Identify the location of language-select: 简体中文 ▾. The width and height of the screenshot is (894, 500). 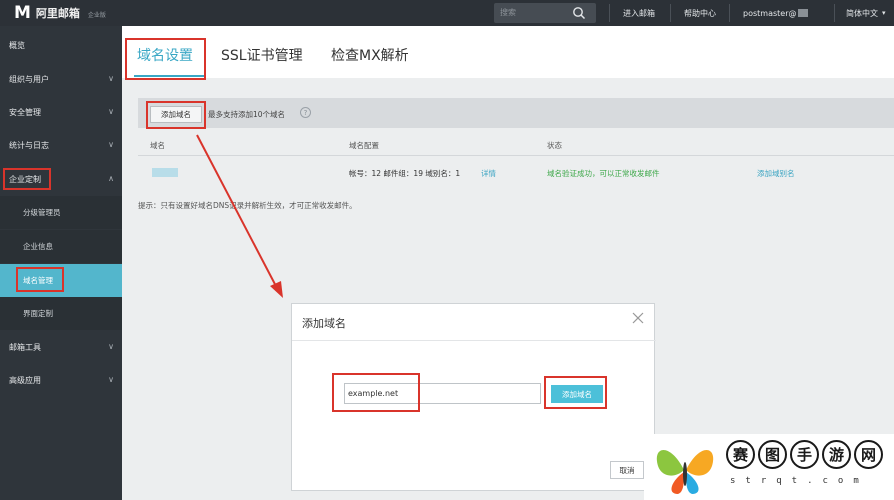
(866, 13).